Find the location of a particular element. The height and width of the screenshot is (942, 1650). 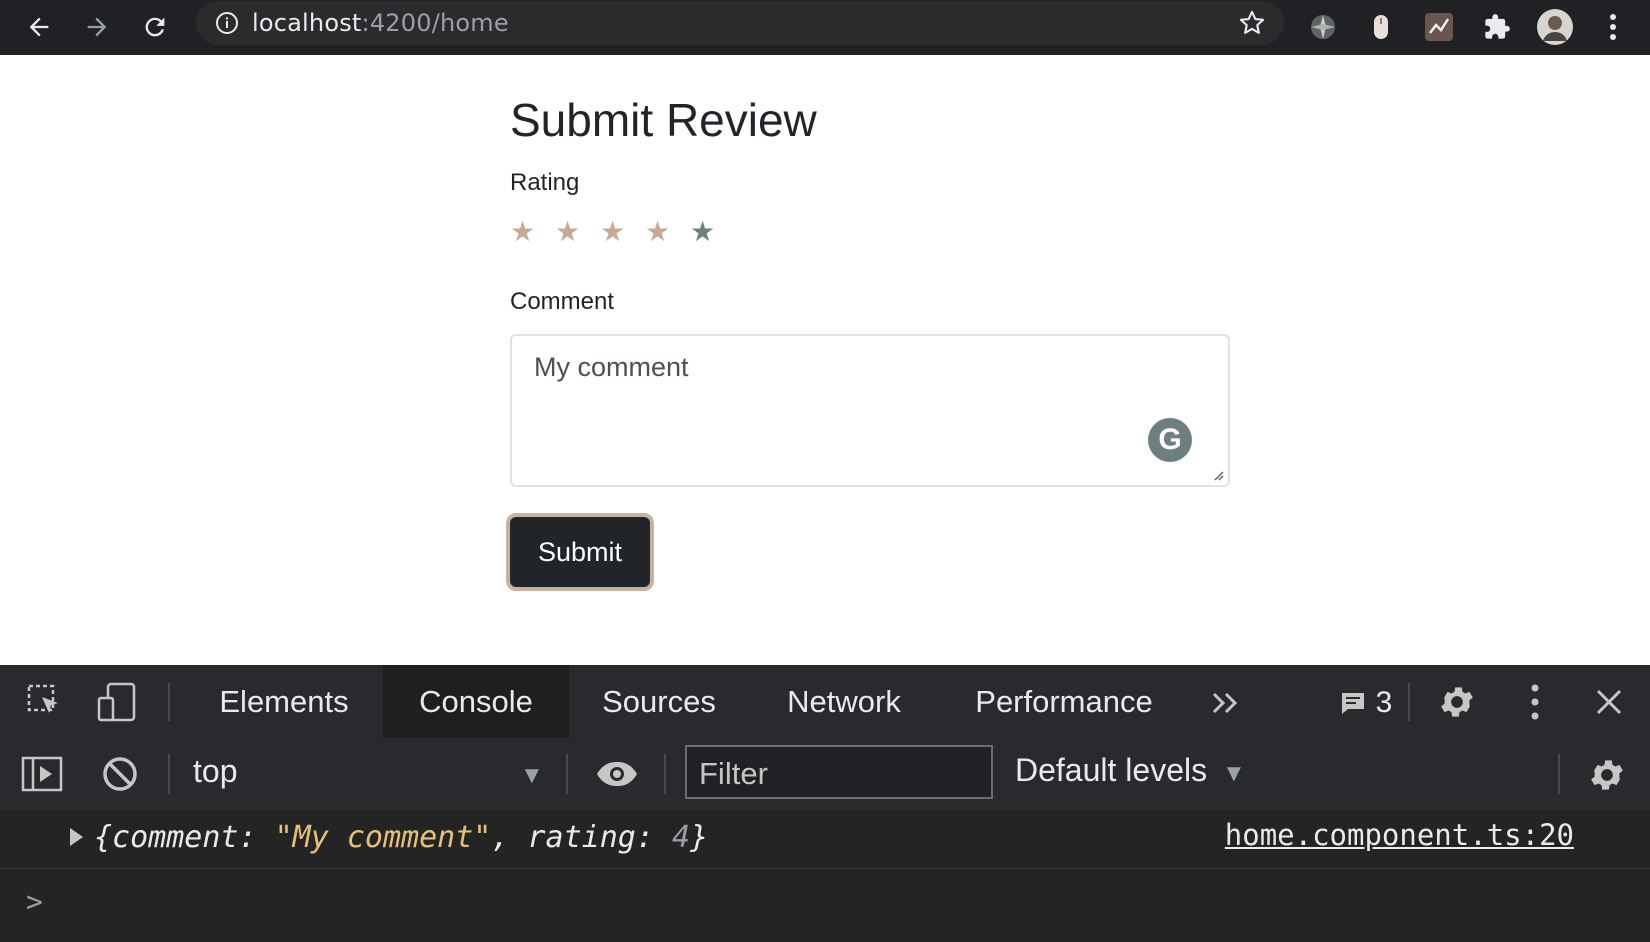

grammarly-icon: G is located at coordinates (1170, 440).